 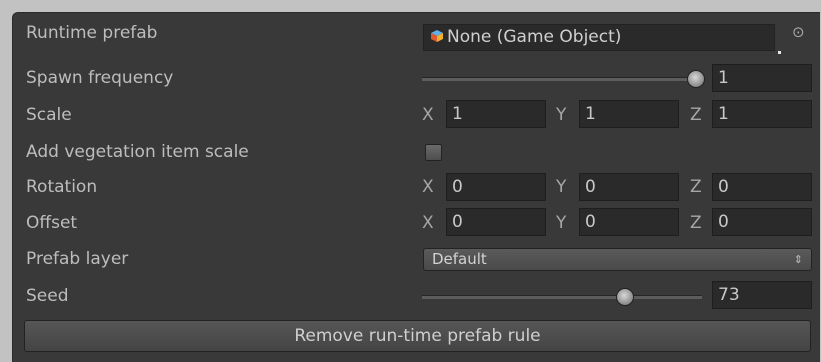 What do you see at coordinates (92, 33) in the screenshot?
I see `runtime-prefab-label: Runtime prefab` at bounding box center [92, 33].